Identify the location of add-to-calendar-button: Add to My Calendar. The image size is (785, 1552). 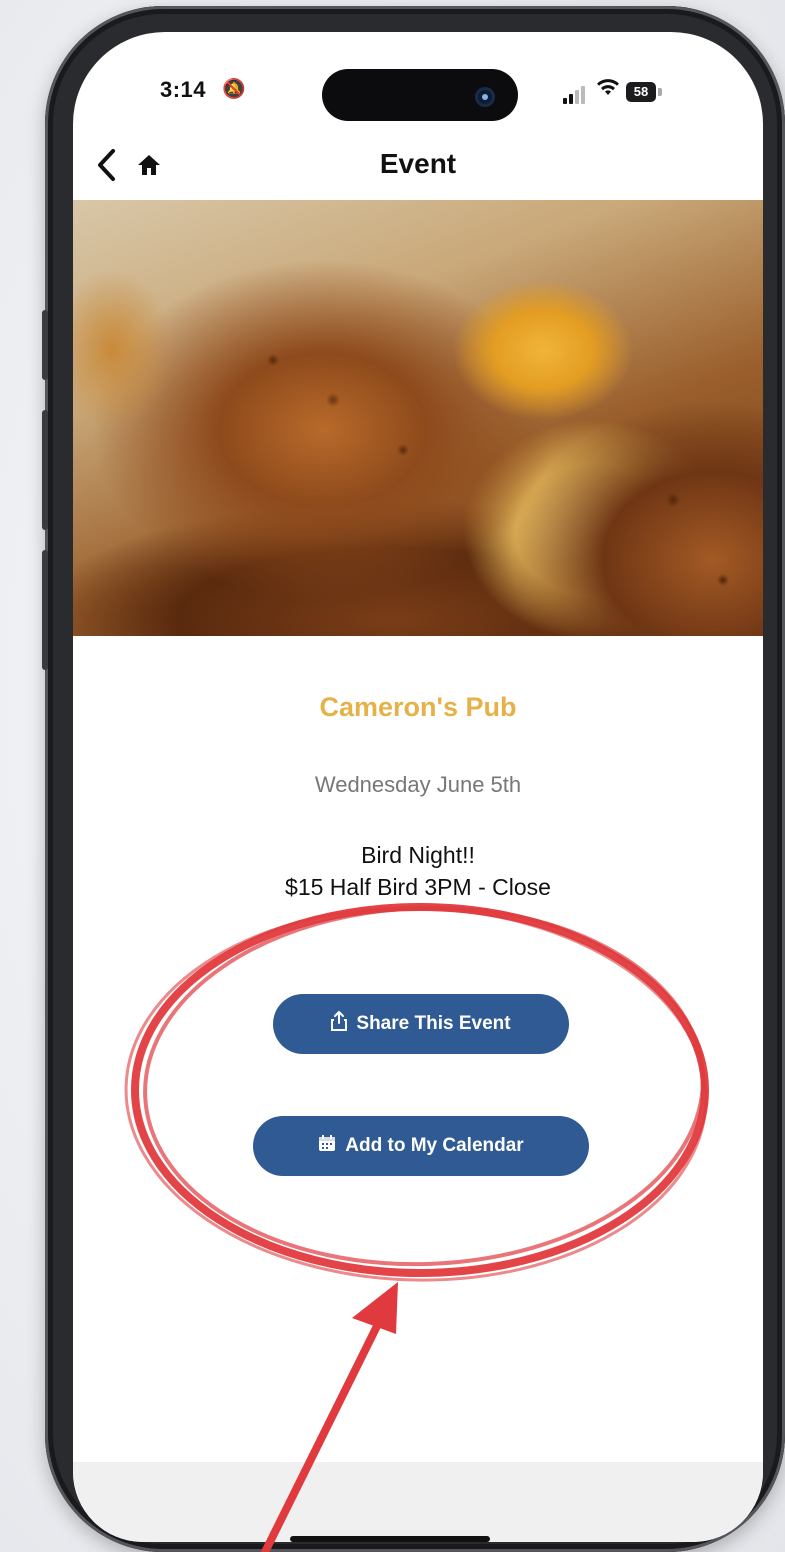
(421, 1146).